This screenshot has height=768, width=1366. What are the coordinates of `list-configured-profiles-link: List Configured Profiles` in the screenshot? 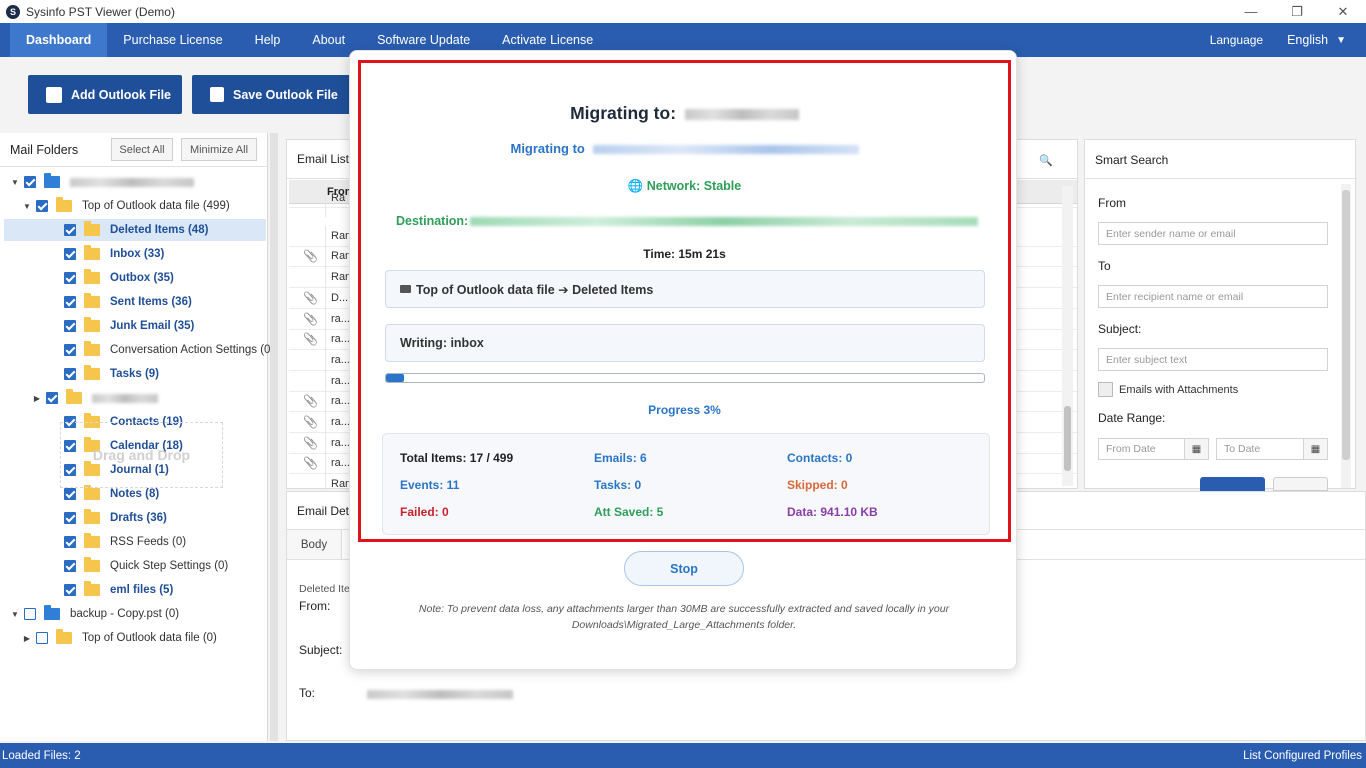 It's located at (1302, 756).